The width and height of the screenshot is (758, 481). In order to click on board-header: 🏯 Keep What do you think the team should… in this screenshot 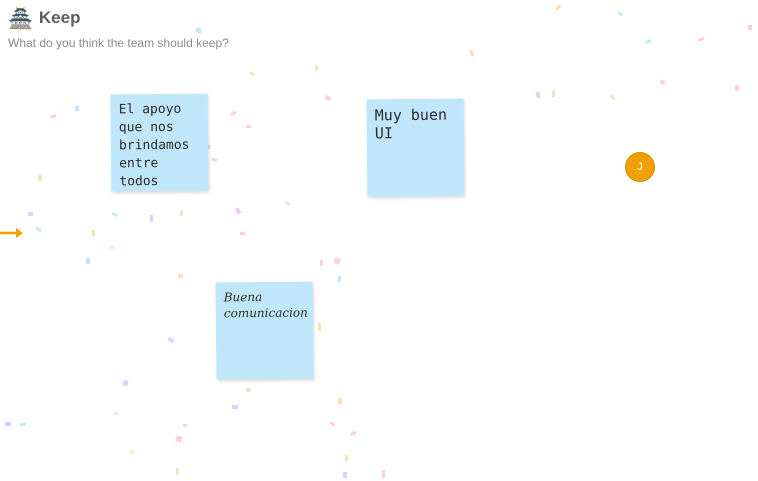, I will do `click(118, 28)`.